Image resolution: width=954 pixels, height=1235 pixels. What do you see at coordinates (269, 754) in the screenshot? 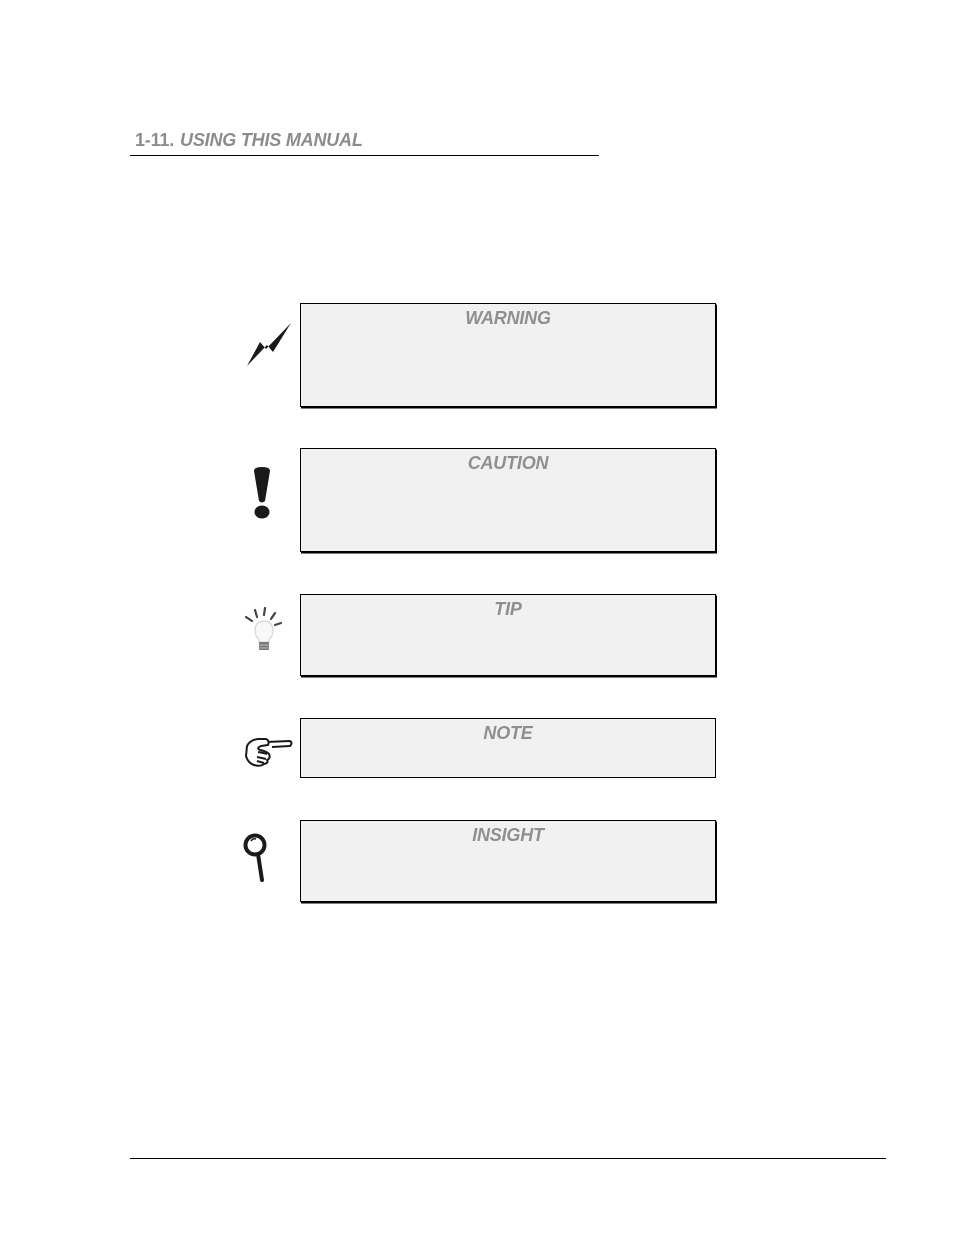
I see `pointing-hand-icon` at bounding box center [269, 754].